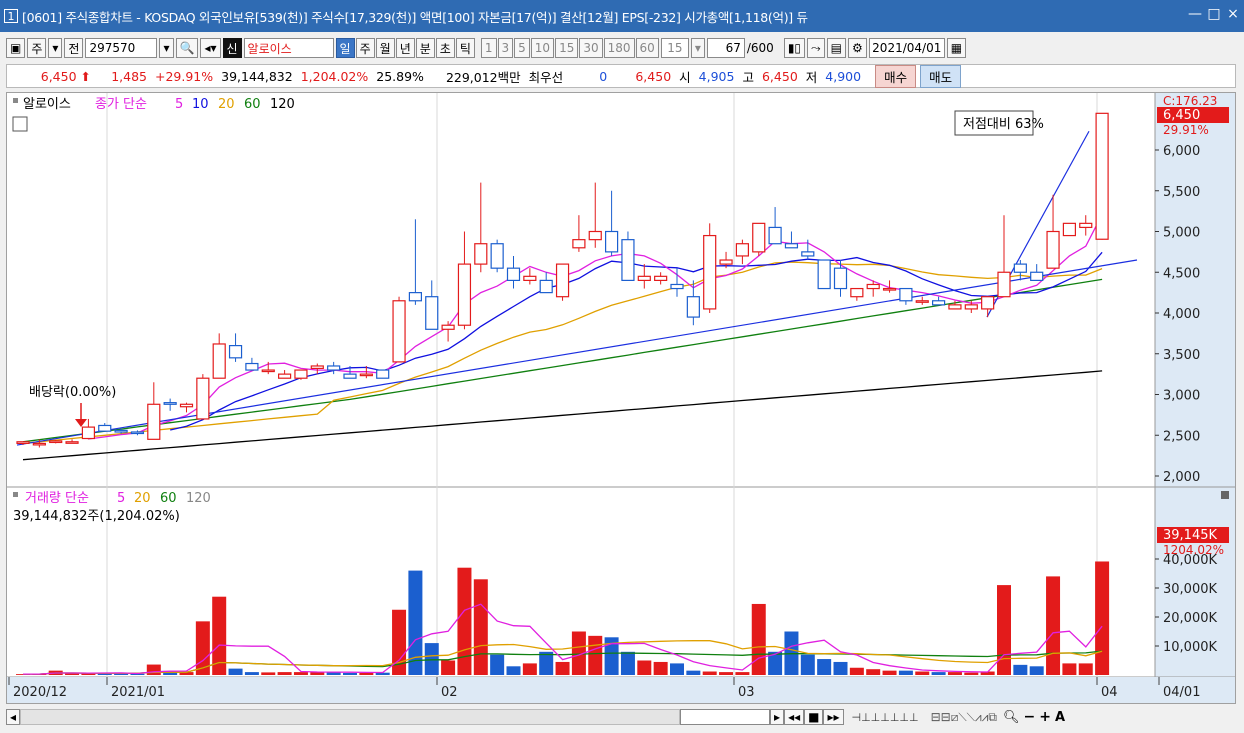  What do you see at coordinates (542, 48) in the screenshot?
I see `interval-button-10: 10` at bounding box center [542, 48].